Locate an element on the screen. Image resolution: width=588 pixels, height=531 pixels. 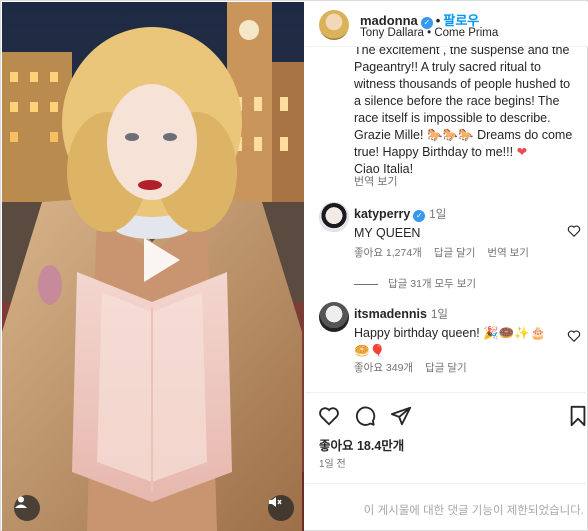
likes-count: 좋아요 18.4만개 is located at coordinates (361, 444).